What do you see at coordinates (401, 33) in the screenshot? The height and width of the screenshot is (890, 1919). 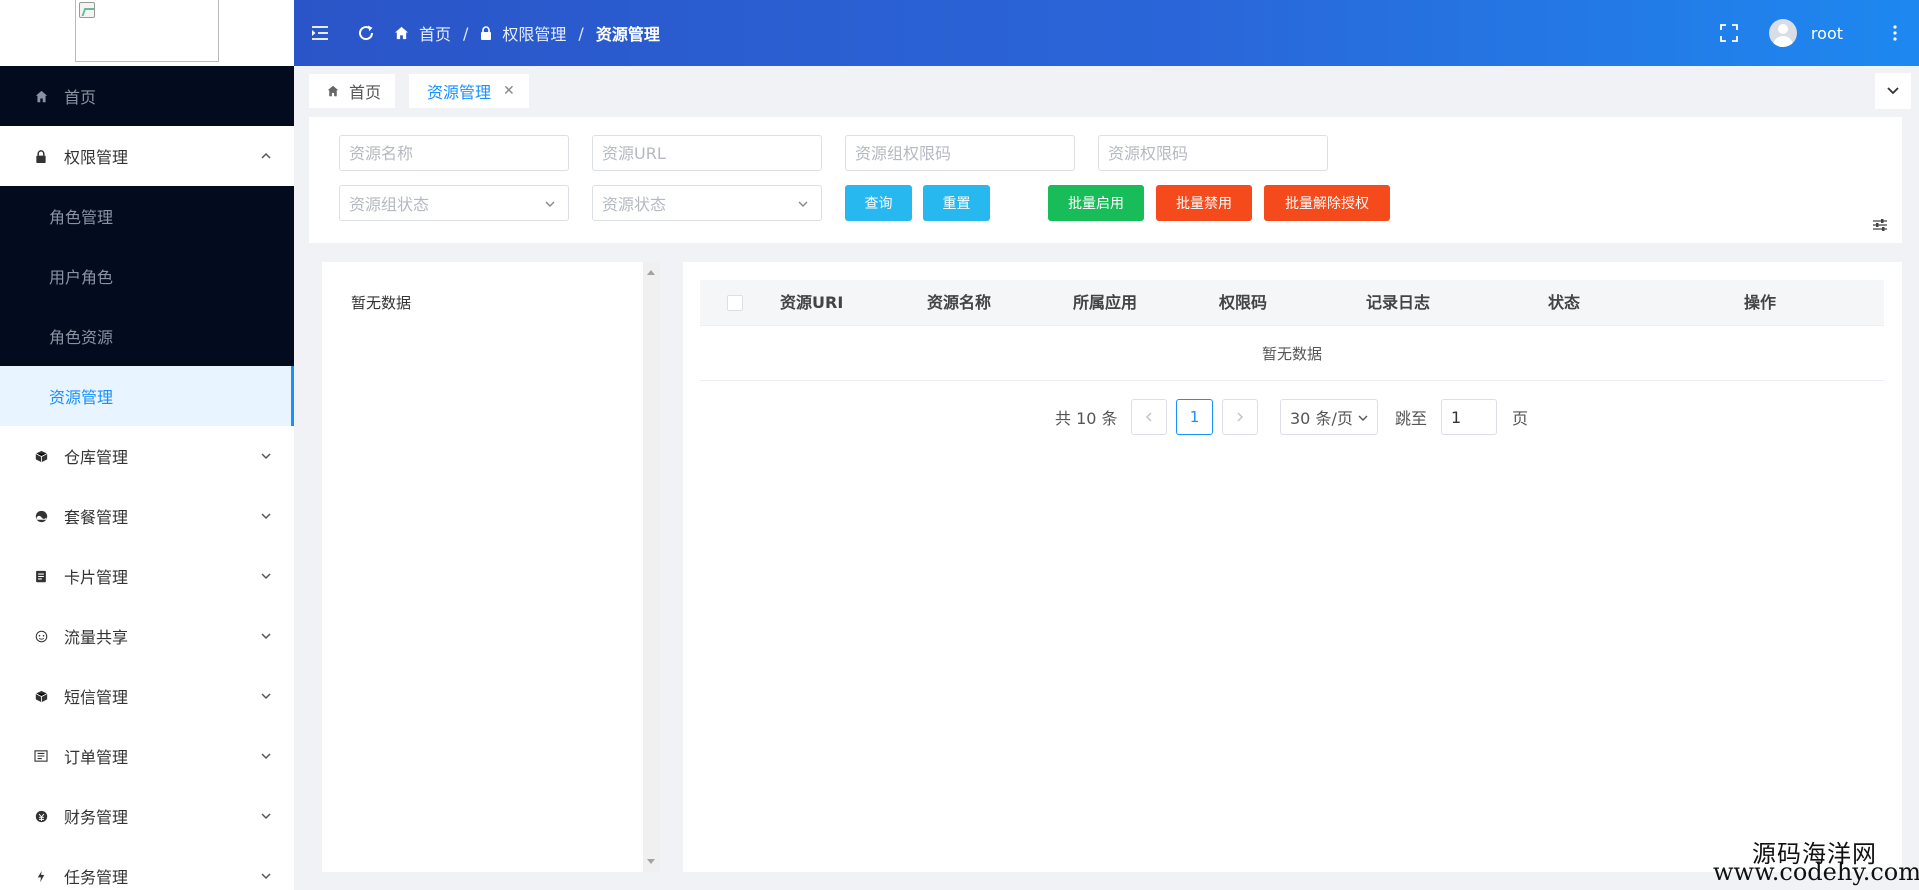 I see `home-icon` at bounding box center [401, 33].